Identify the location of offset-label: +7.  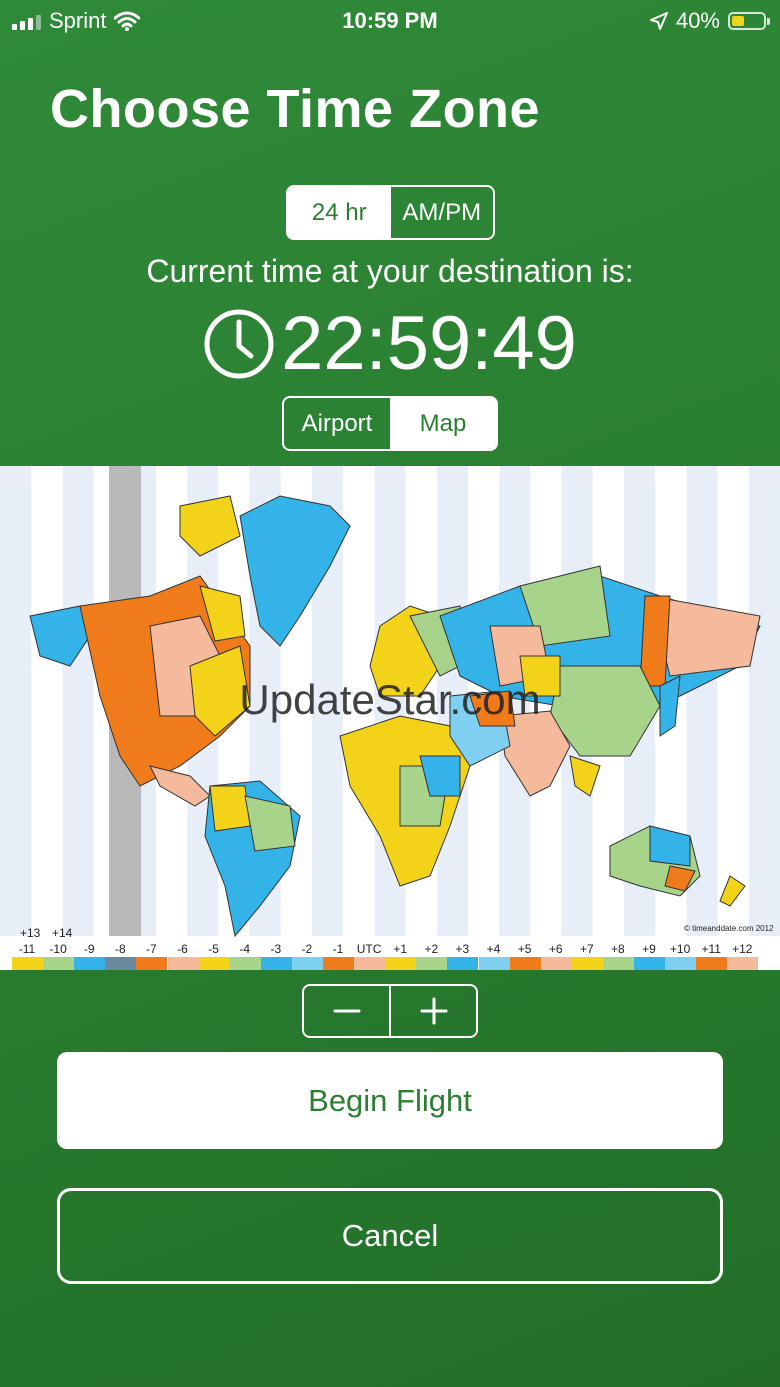
(586, 949).